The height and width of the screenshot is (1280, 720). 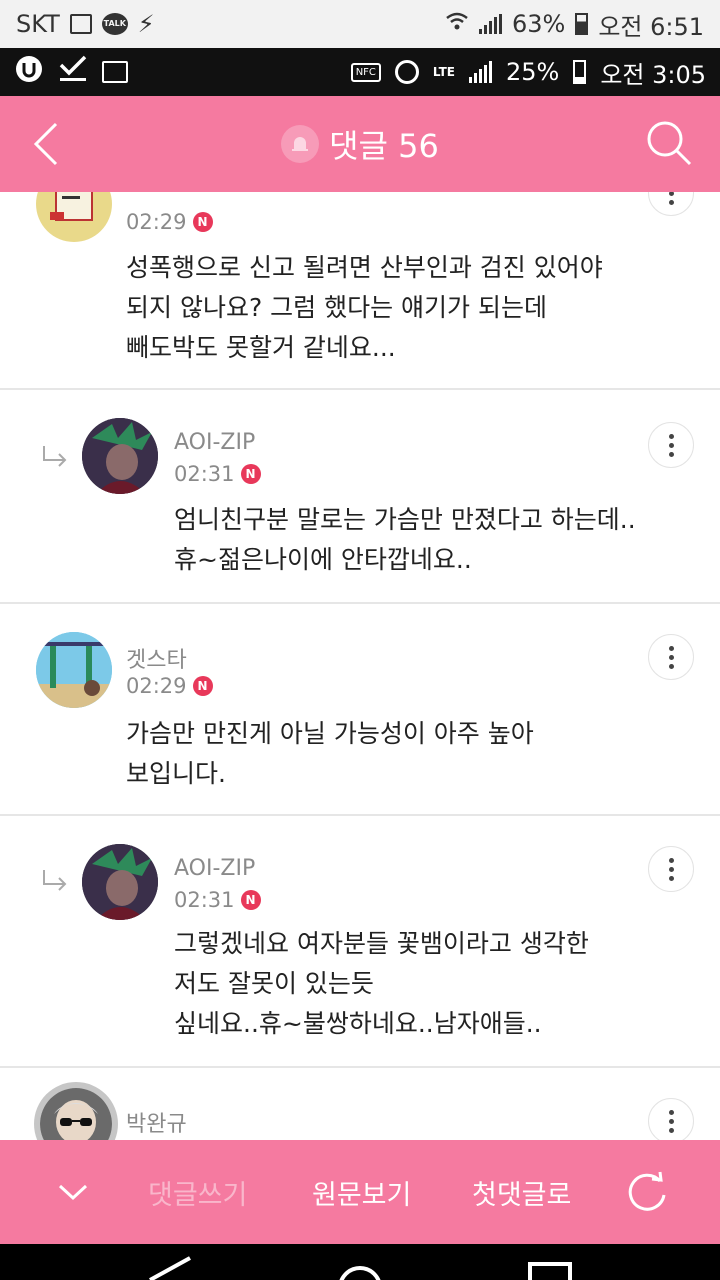 What do you see at coordinates (114, 24) in the screenshot?
I see `kakaotalk-notification-icon: TALK` at bounding box center [114, 24].